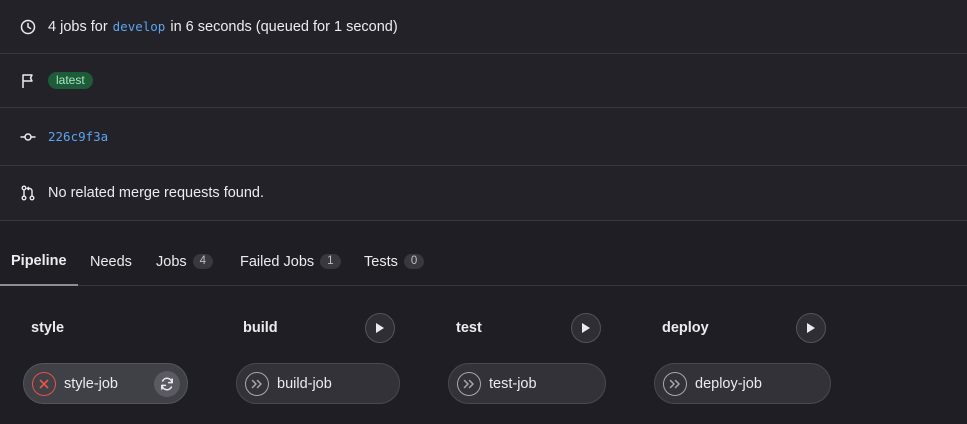  Describe the element at coordinates (70, 80) in the screenshot. I see `latest-badge: latest` at that location.